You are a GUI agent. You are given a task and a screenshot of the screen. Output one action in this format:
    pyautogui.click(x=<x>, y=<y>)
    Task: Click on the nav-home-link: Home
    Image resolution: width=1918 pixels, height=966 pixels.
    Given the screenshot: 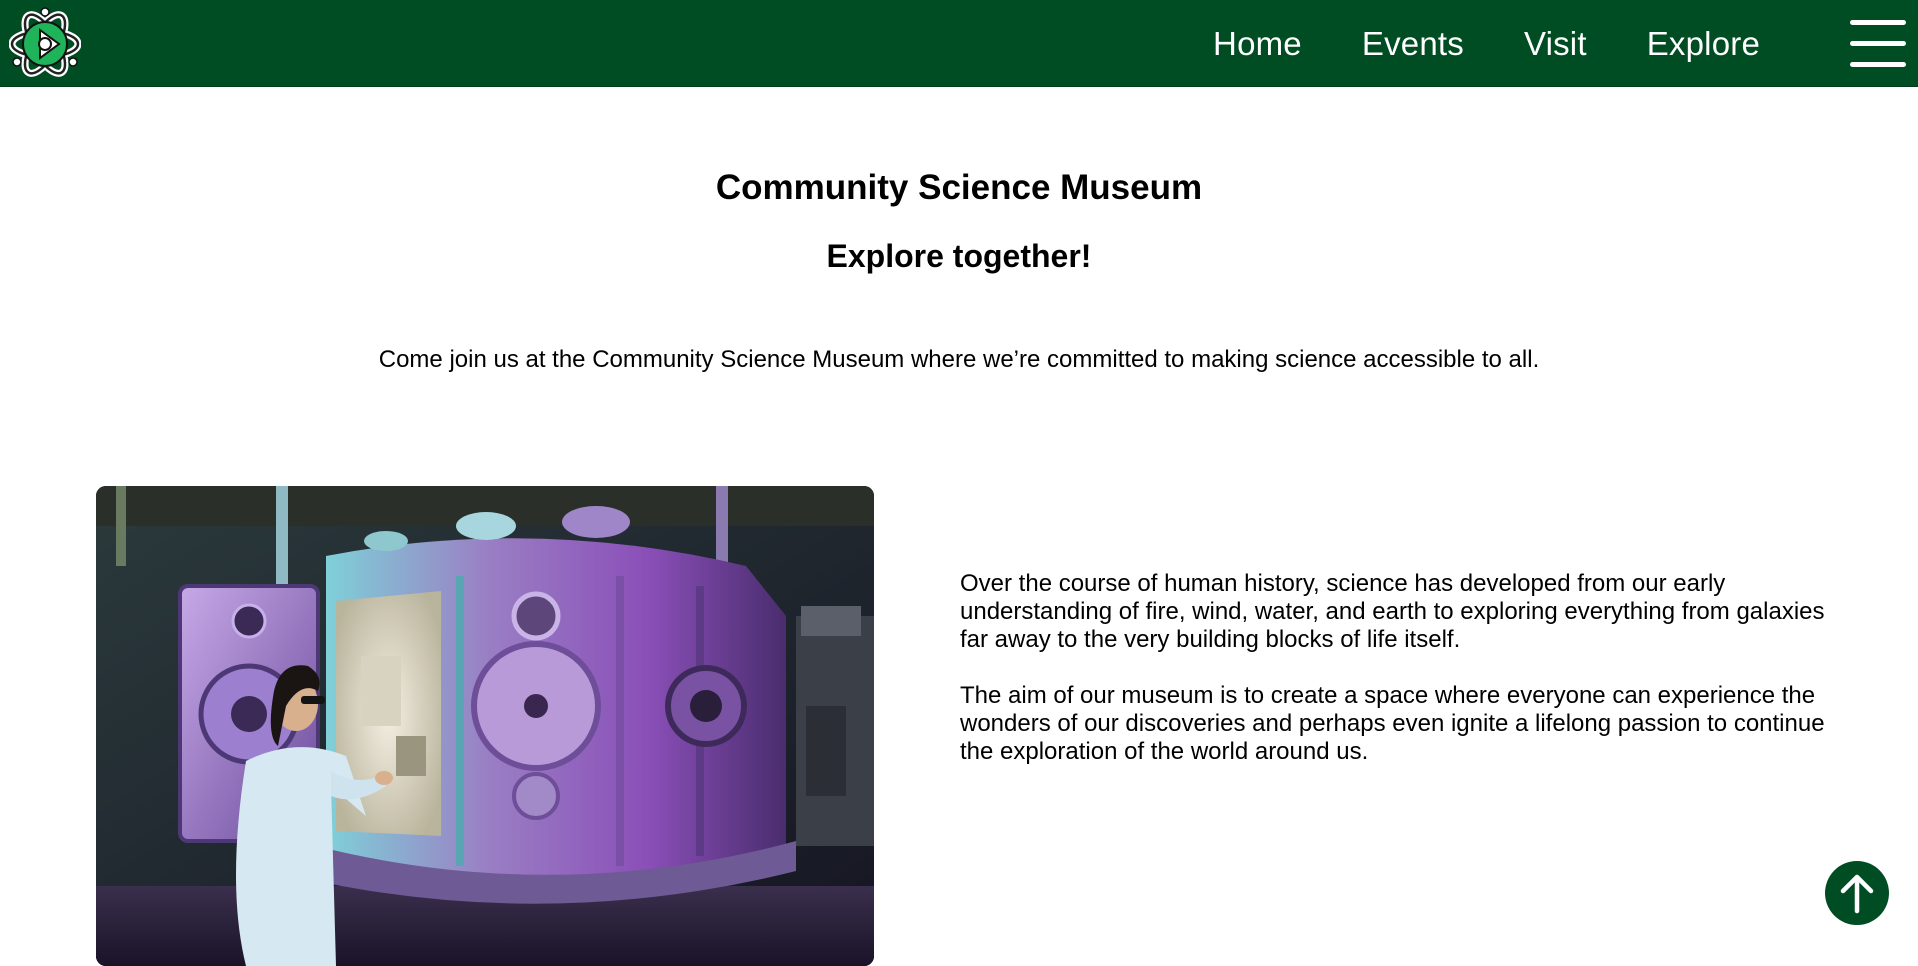 What is the action you would take?
    pyautogui.click(x=1257, y=44)
    